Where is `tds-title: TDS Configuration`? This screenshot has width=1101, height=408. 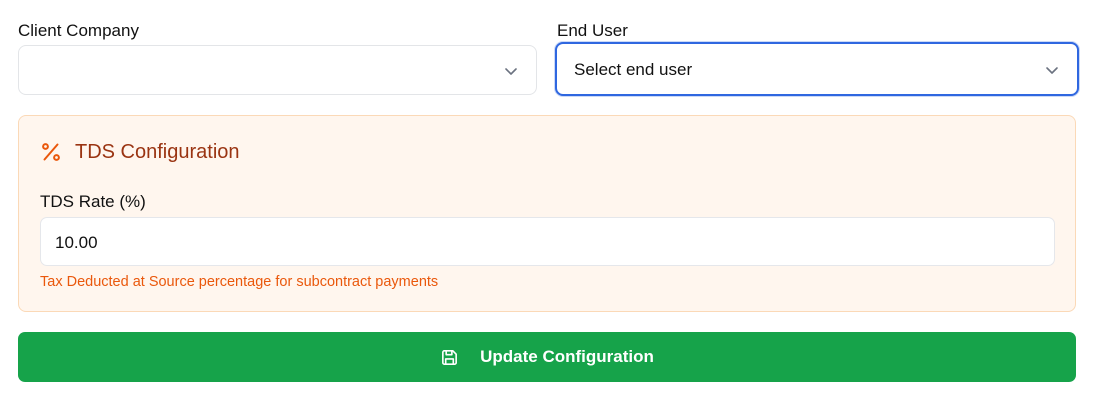
tds-title: TDS Configuration is located at coordinates (157, 152).